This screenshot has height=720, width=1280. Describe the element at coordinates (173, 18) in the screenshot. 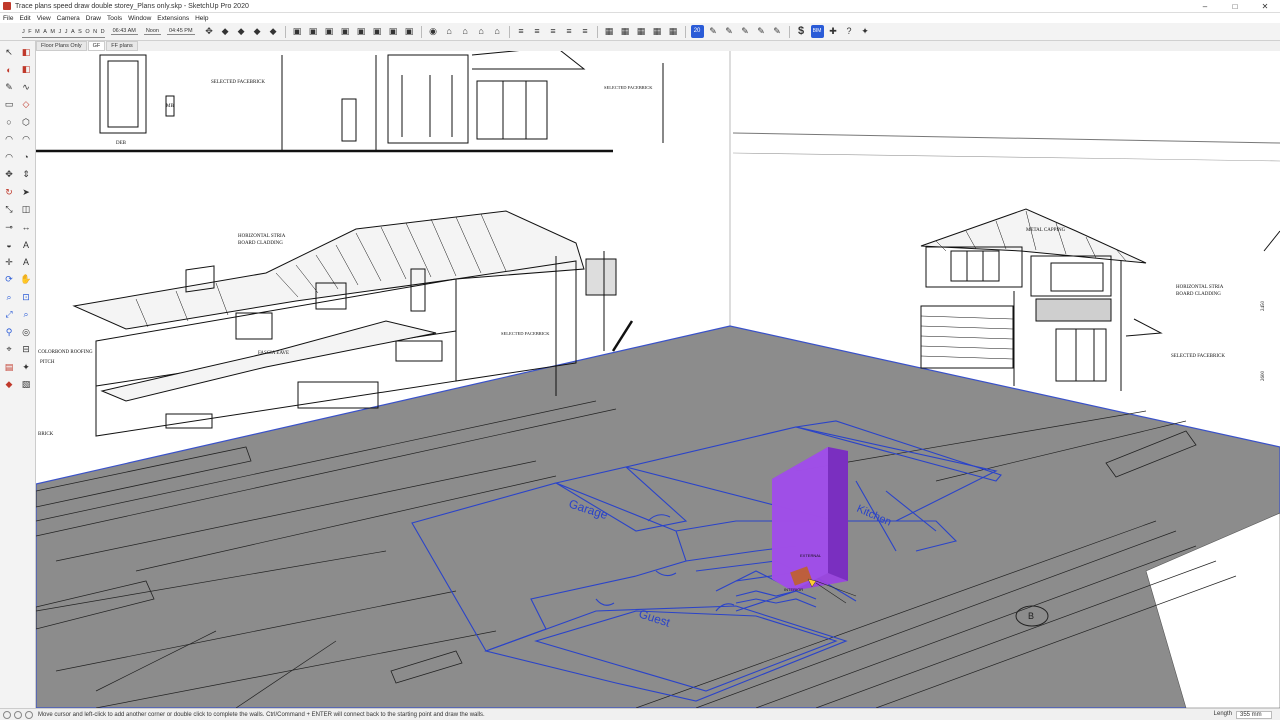

I see `menu-extensions: Extensions` at that location.